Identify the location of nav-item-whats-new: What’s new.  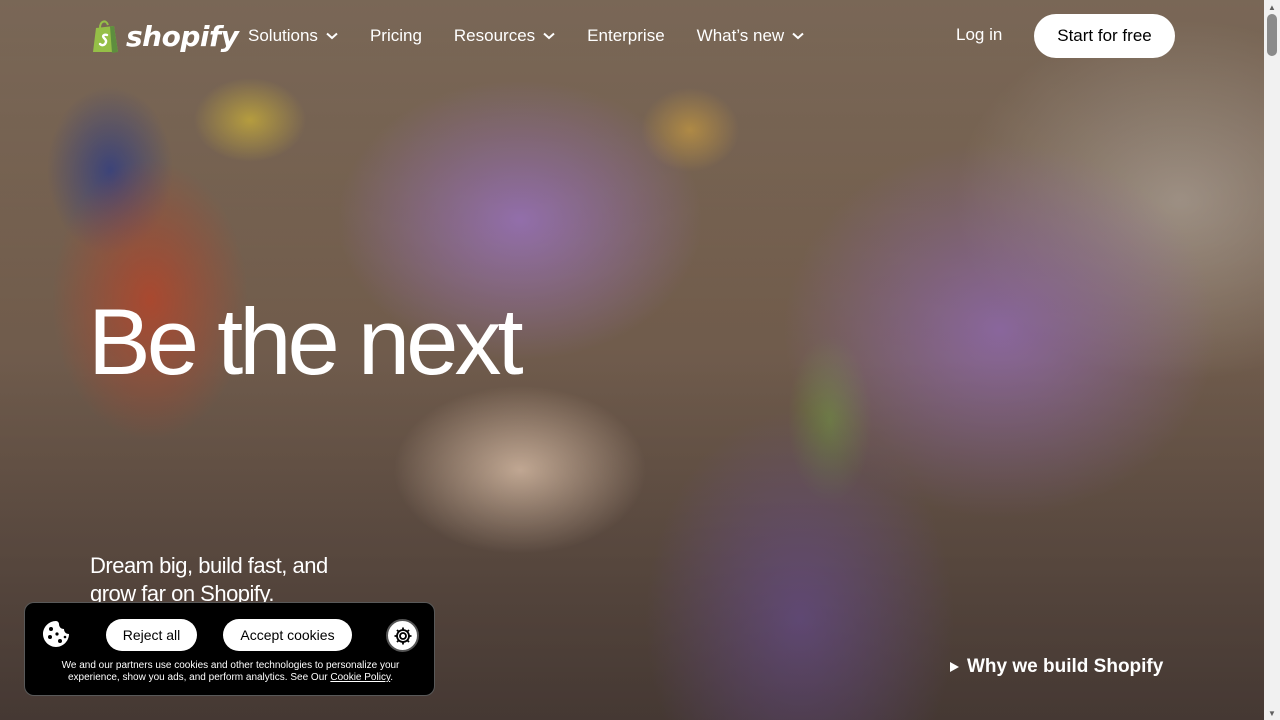
(751, 36).